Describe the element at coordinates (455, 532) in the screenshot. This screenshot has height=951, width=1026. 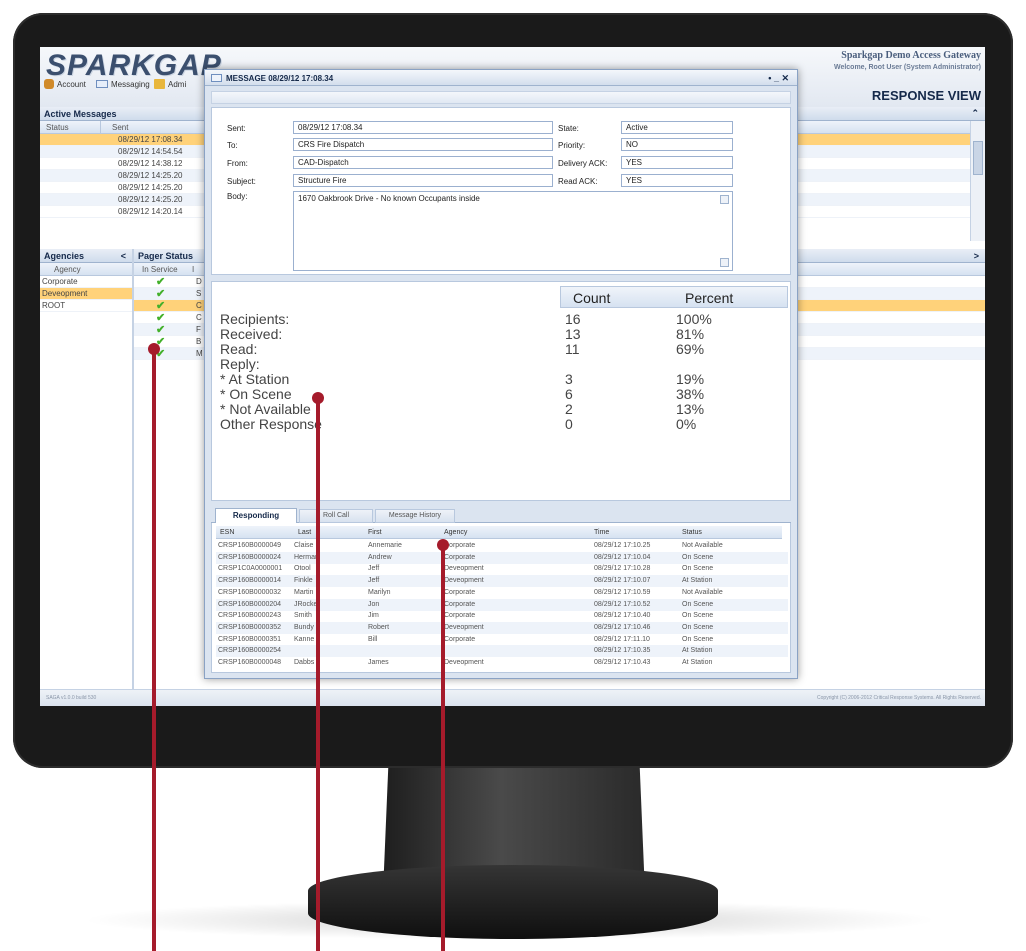
I see `grid-column-agency: Agency` at that location.